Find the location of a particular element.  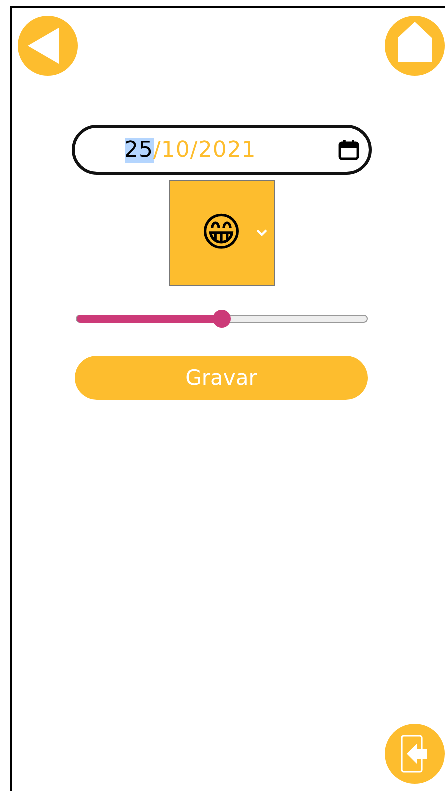

calendar-icon is located at coordinates (348, 150).